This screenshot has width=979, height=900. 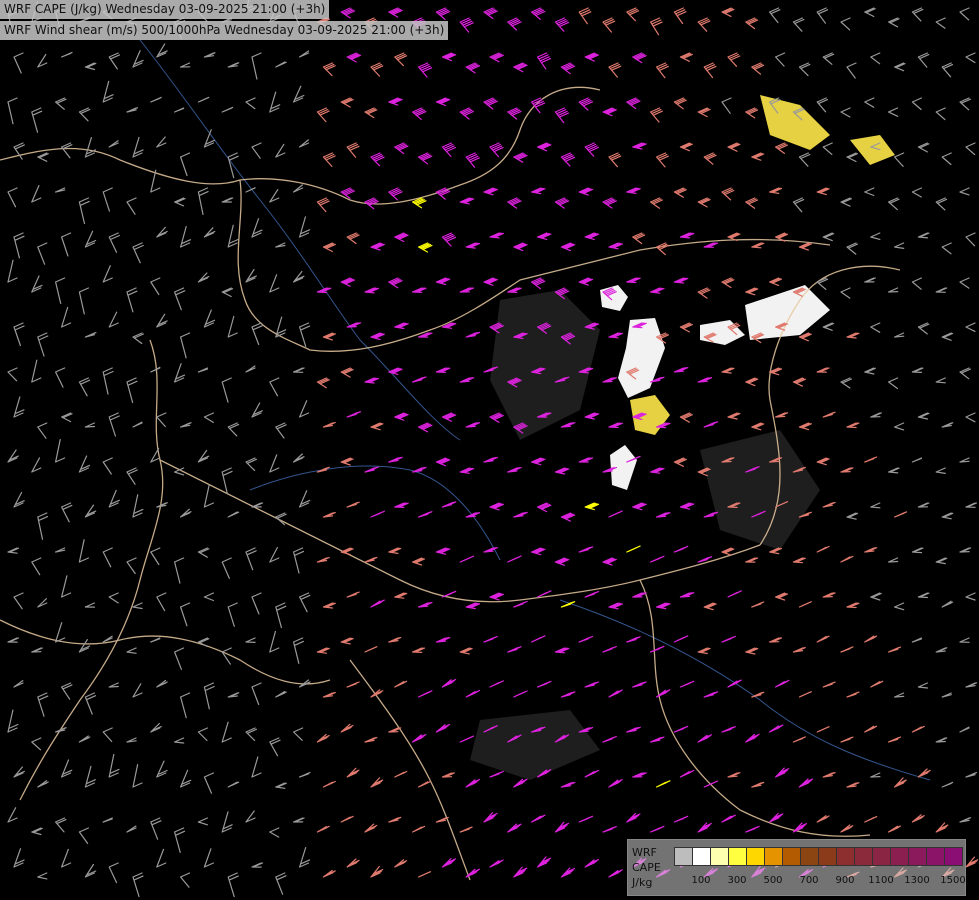 What do you see at coordinates (881, 880) in the screenshot?
I see `legend-tick: 1100` at bounding box center [881, 880].